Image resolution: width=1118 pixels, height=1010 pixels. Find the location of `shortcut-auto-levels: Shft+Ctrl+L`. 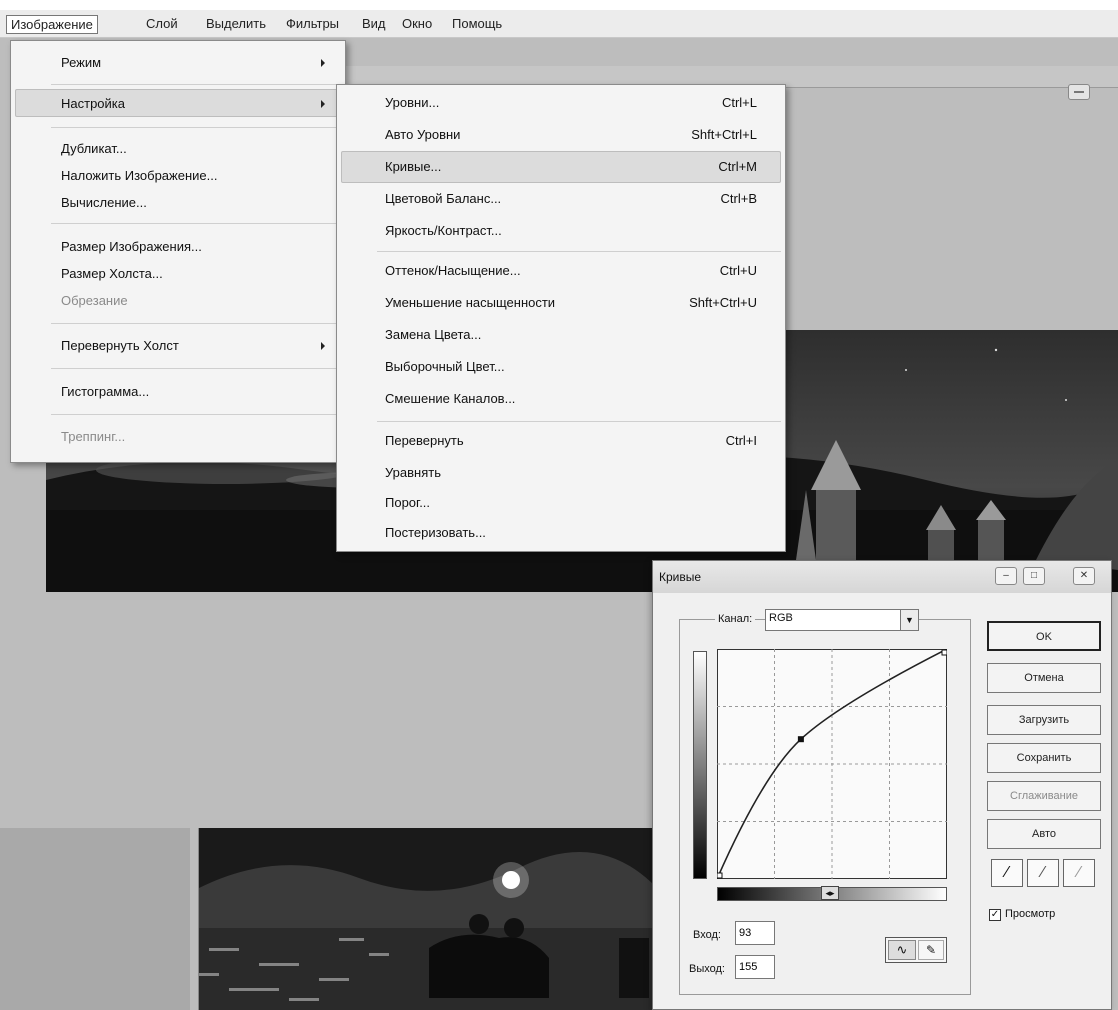

shortcut-auto-levels: Shft+Ctrl+L is located at coordinates (724, 134).